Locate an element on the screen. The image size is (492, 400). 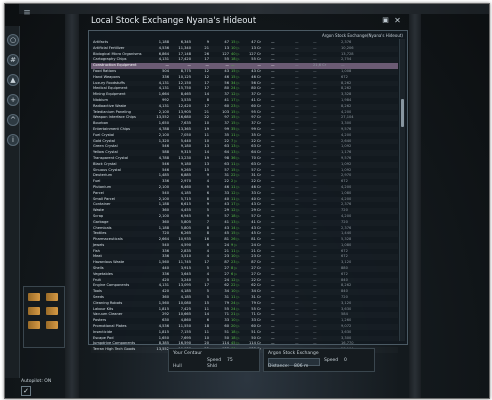
autopilot-status: Autopilot: ON is located at coordinates (43, 382).